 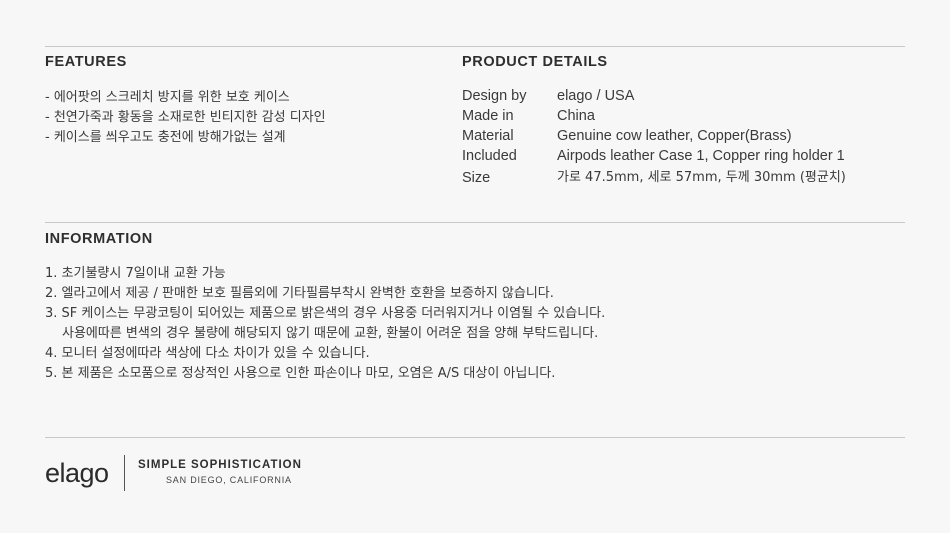 What do you see at coordinates (475, 46) in the screenshot?
I see `top-divider` at bounding box center [475, 46].